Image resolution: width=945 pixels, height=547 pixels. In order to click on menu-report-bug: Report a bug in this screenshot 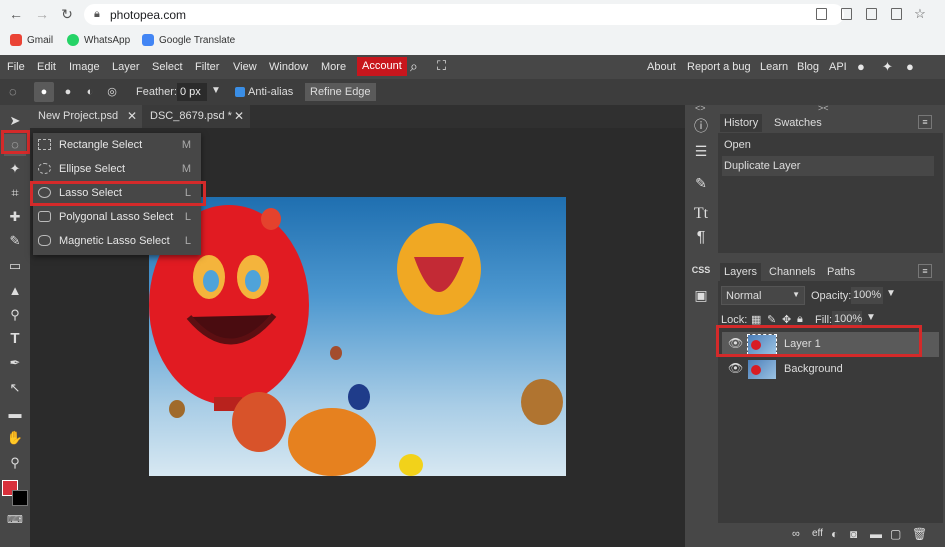, I will do `click(719, 67)`.